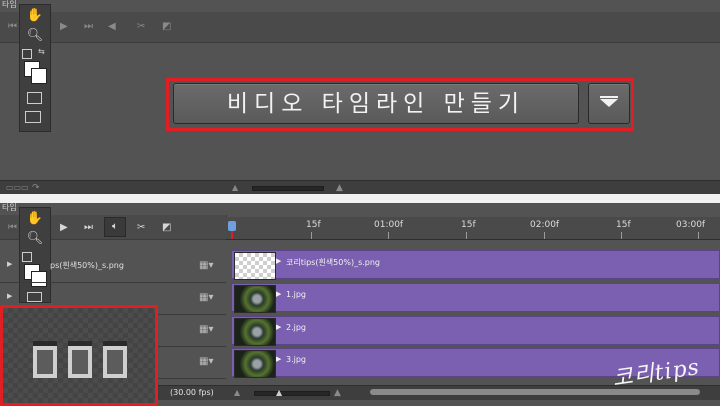 This screenshot has height=406, width=720. I want to click on background-color-swatch, so click(39, 76).